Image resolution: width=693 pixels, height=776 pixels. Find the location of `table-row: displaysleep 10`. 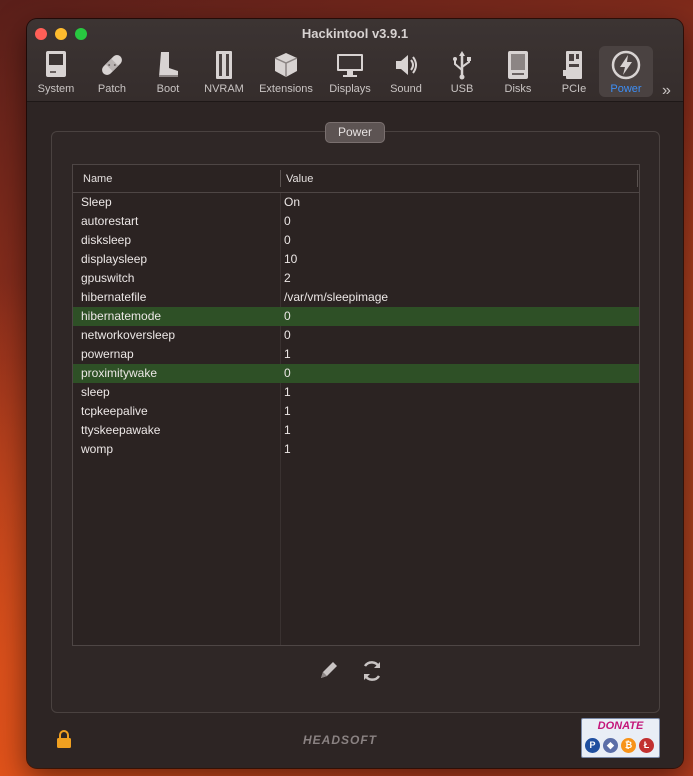

table-row: displaysleep 10 is located at coordinates (356, 259).